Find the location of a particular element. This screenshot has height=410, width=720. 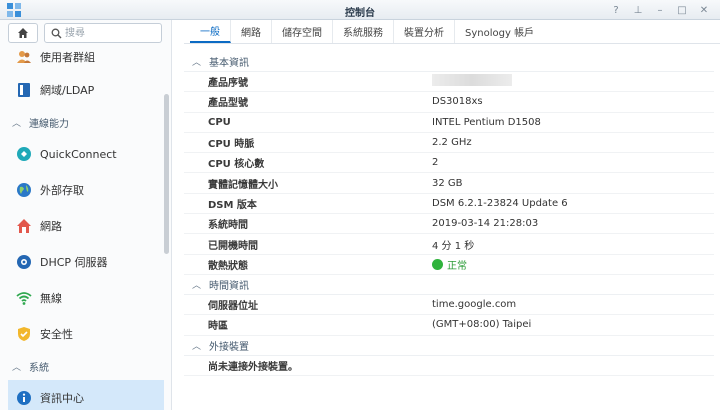

sidebar-item-external-access: 外部存取 is located at coordinates (82, 190).